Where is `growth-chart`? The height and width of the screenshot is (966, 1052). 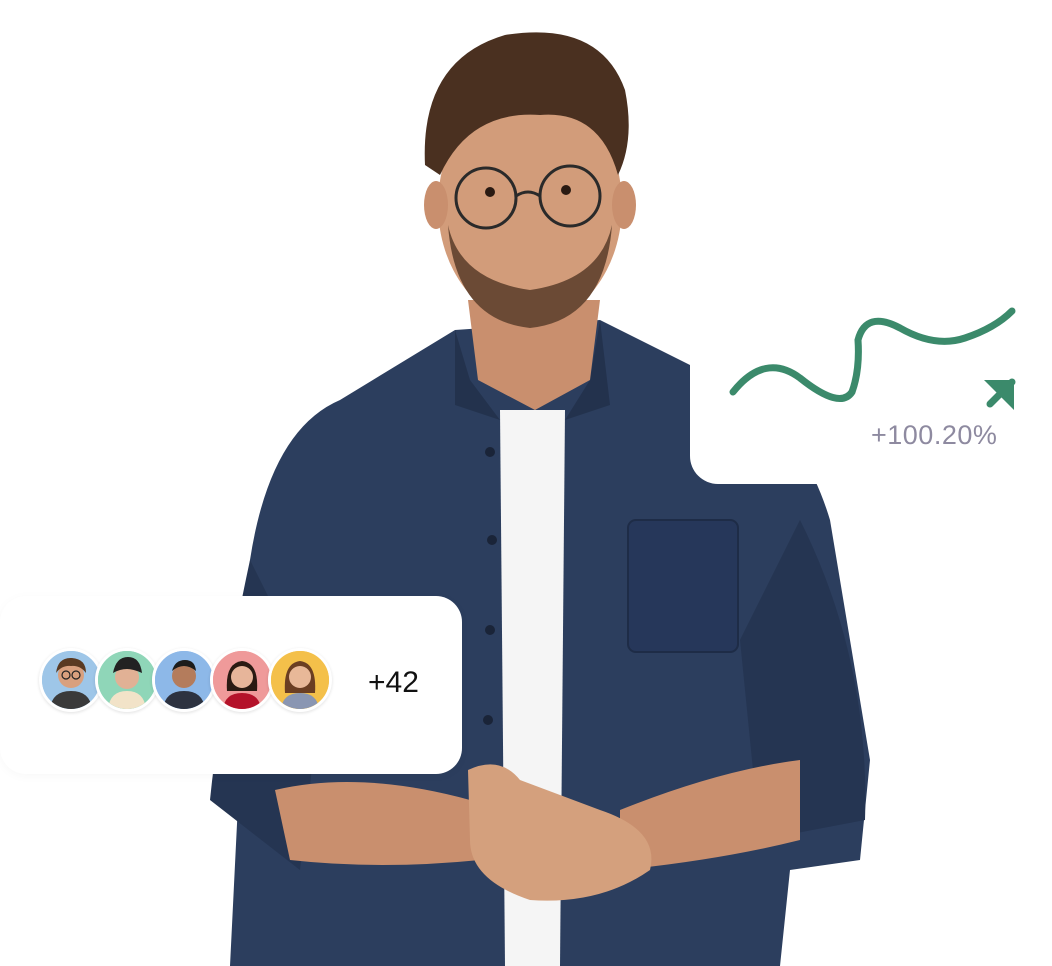
growth-chart is located at coordinates (872, 358).